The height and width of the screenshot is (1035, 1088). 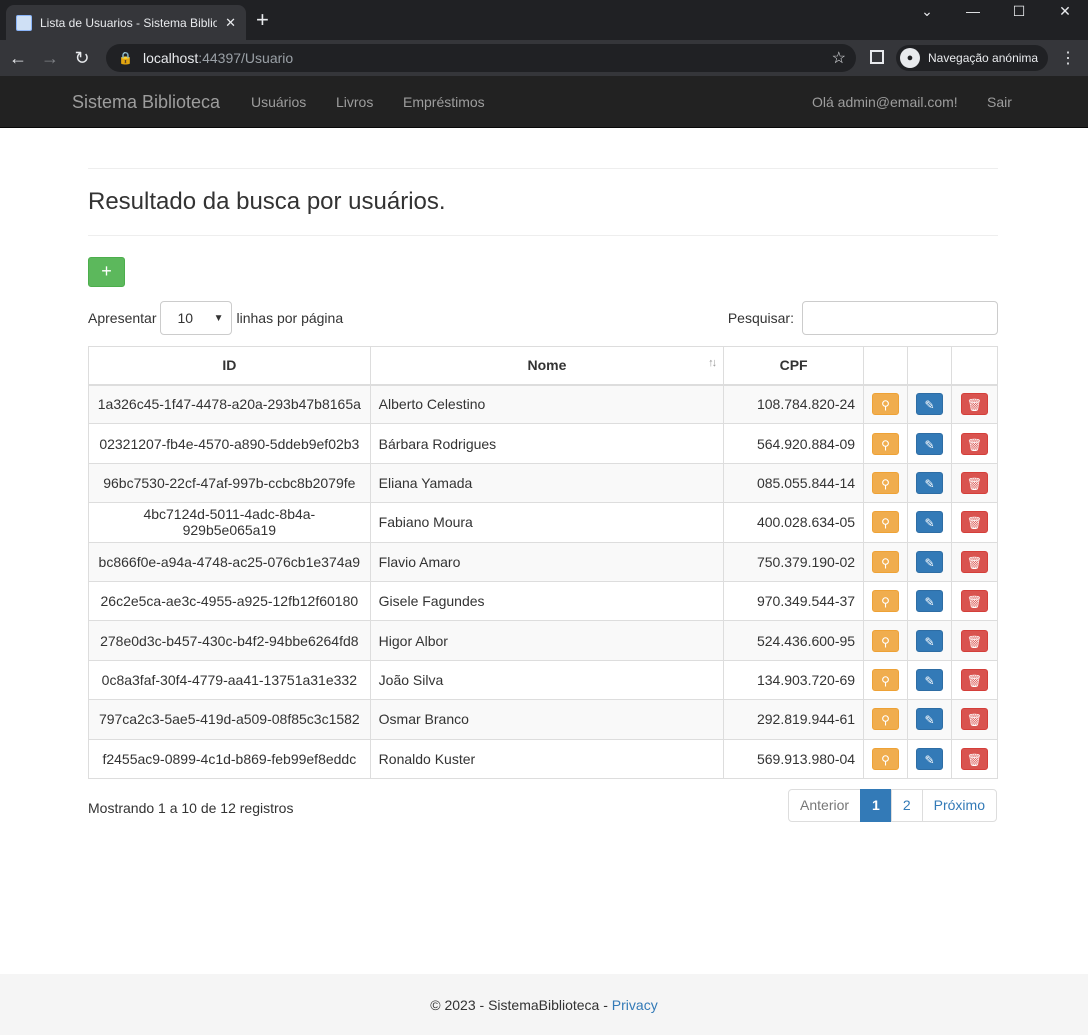 I want to click on tab-title: Lista de Usuarios - Sistema Bibliote, so click(x=129, y=22).